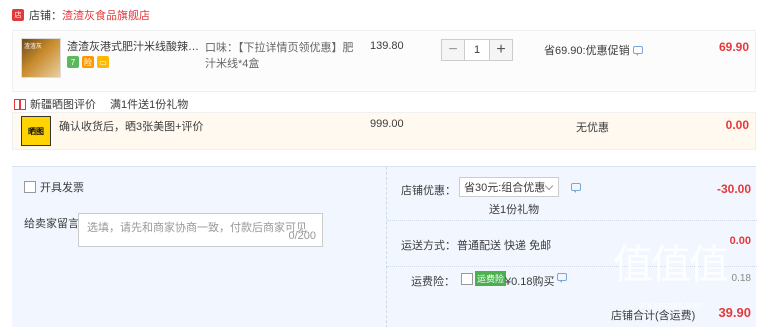 The width and height of the screenshot is (766, 327). What do you see at coordinates (501, 50) in the screenshot?
I see `quantity-increase-button: +` at bounding box center [501, 50].